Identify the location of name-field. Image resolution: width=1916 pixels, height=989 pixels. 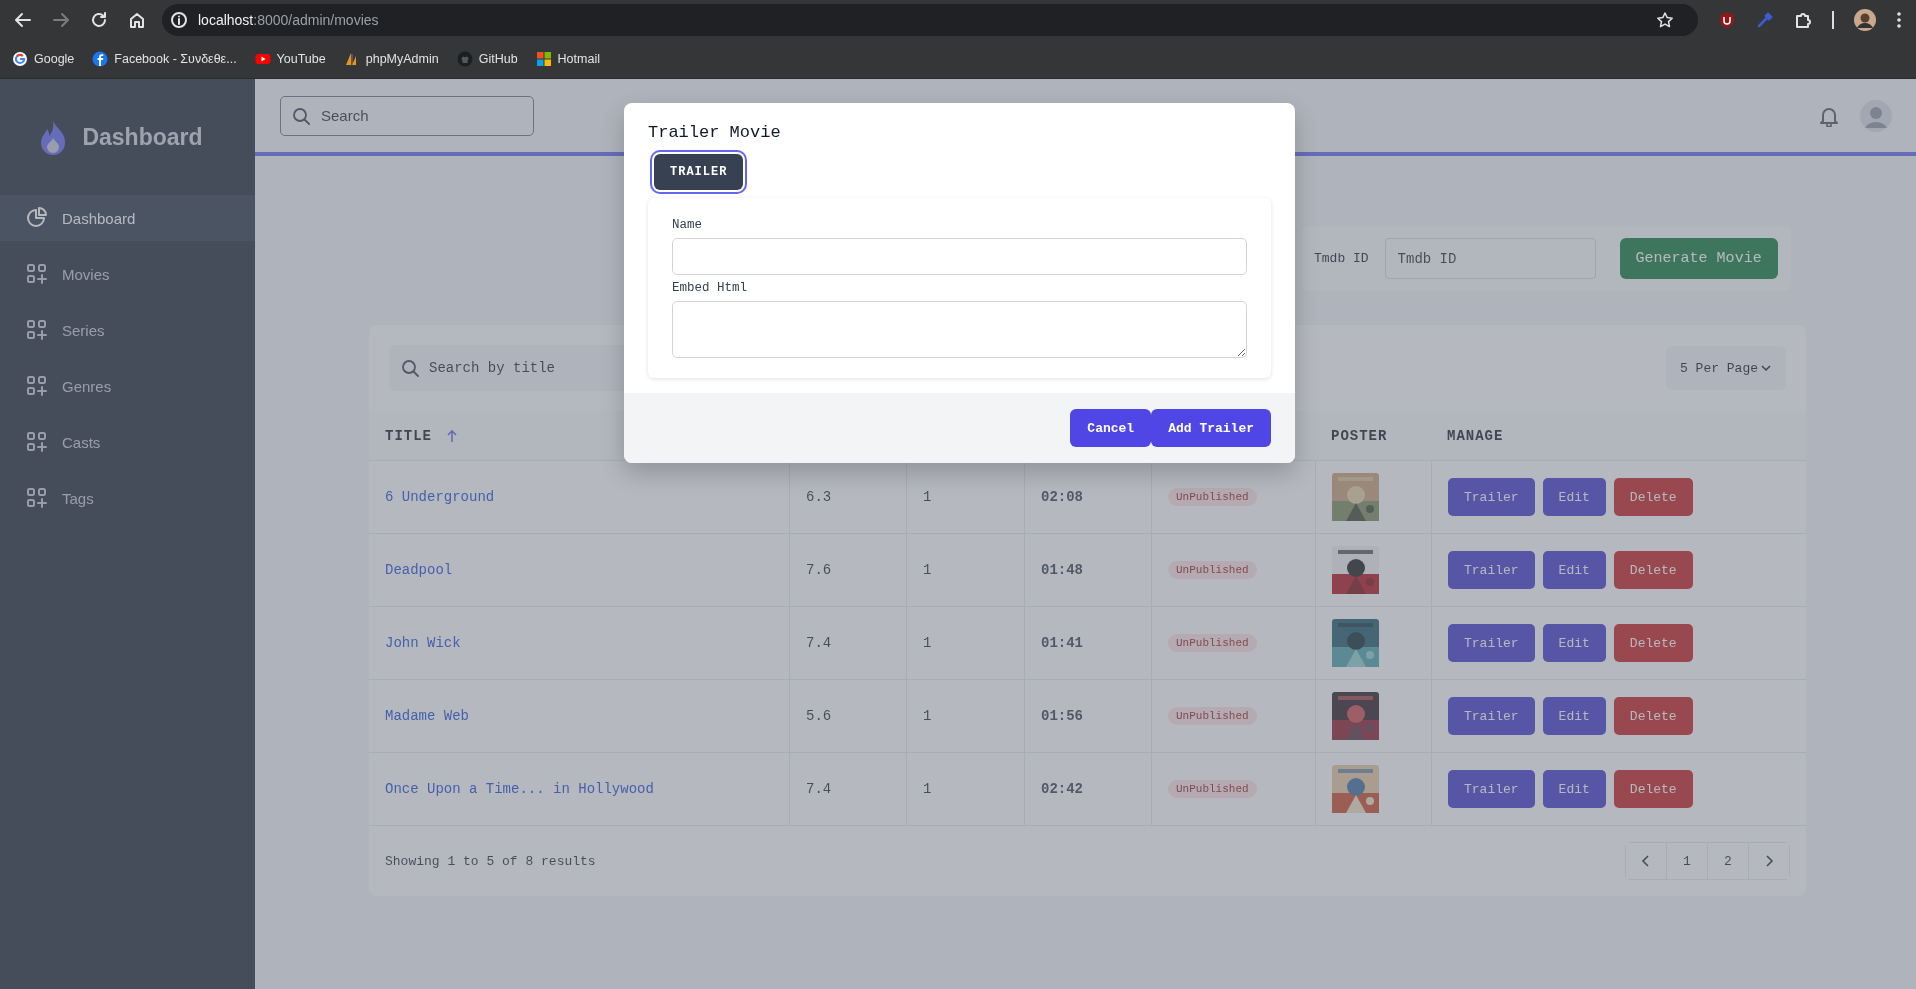
(959, 256).